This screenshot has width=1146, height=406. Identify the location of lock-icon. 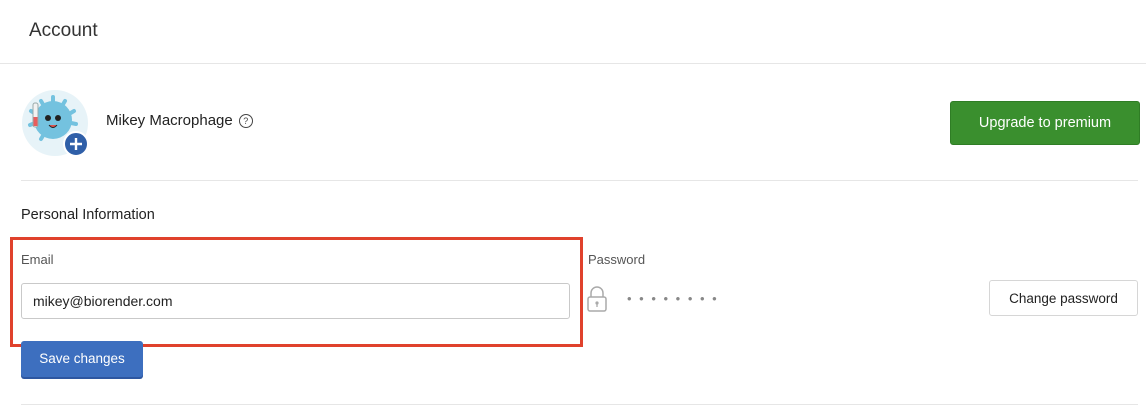
(597, 299).